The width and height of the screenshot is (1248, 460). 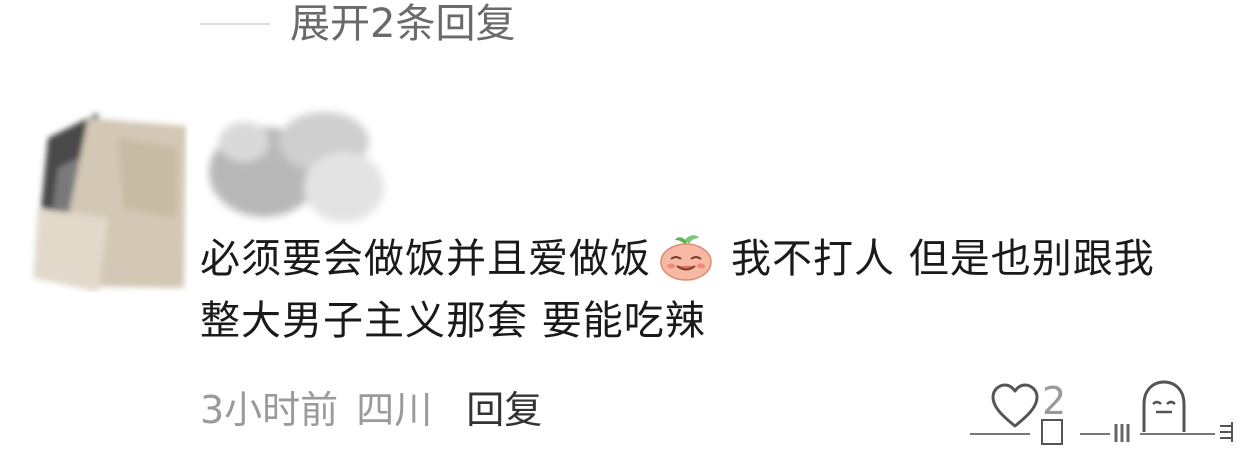 I want to click on comment-time: 3小时前, so click(x=269, y=409).